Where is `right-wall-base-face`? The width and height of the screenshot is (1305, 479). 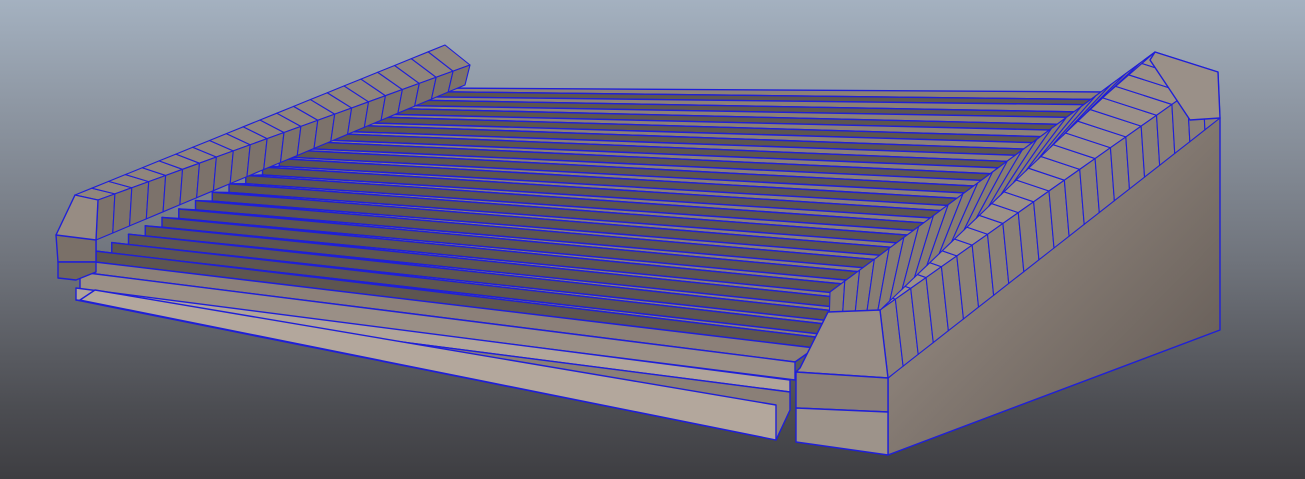
right-wall-base-face is located at coordinates (842, 431).